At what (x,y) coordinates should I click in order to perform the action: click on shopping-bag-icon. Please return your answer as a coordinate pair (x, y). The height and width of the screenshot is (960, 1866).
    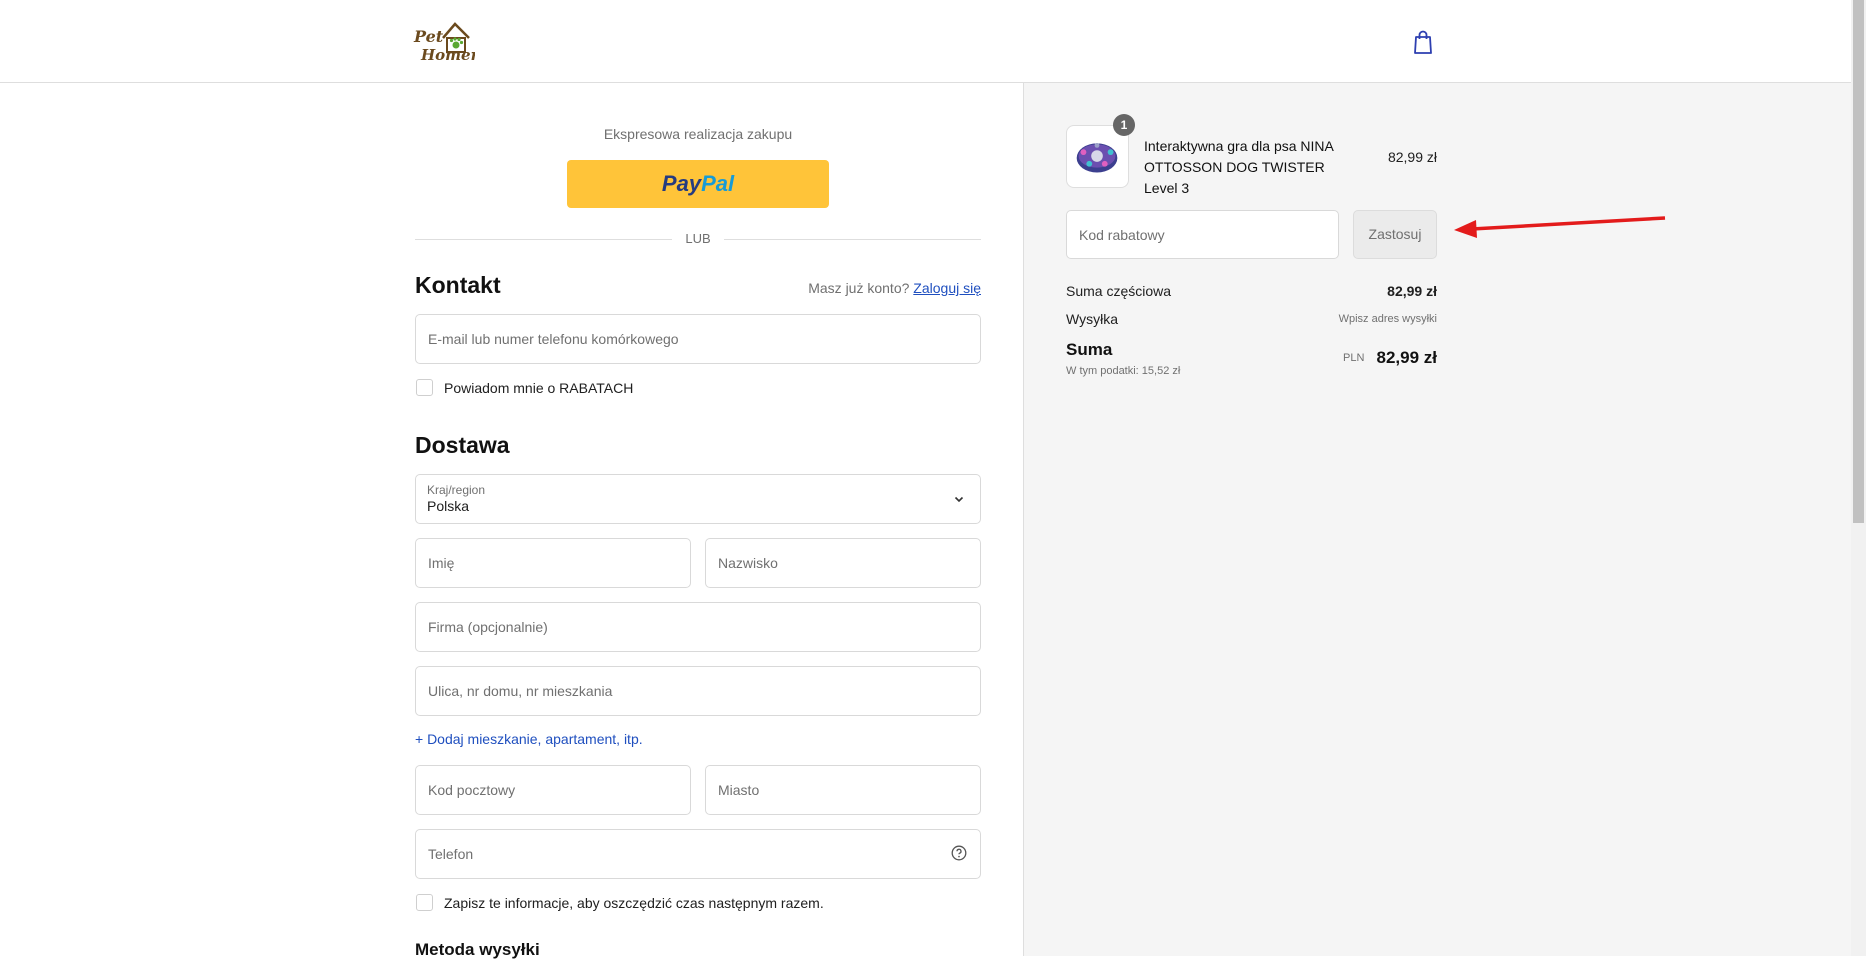
    Looking at the image, I should click on (1423, 42).